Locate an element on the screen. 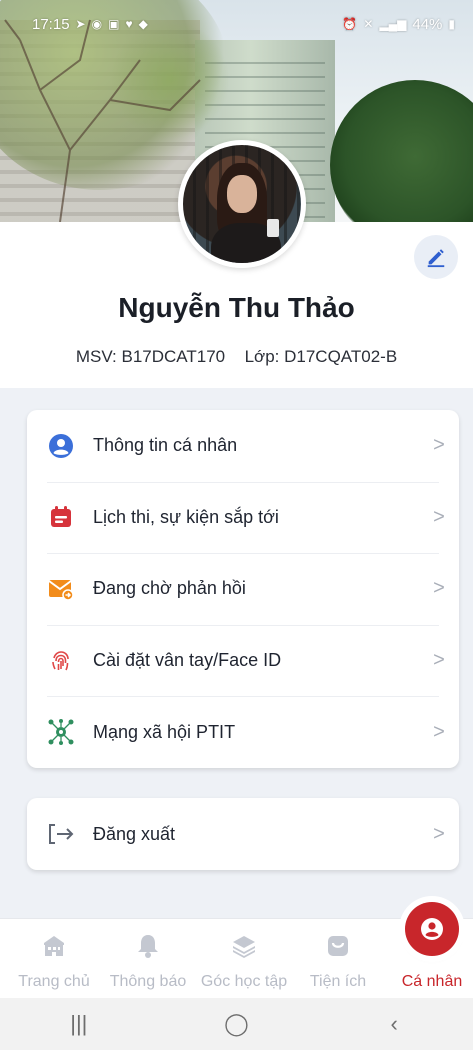  home-icon: ◯ is located at coordinates (236, 1024).